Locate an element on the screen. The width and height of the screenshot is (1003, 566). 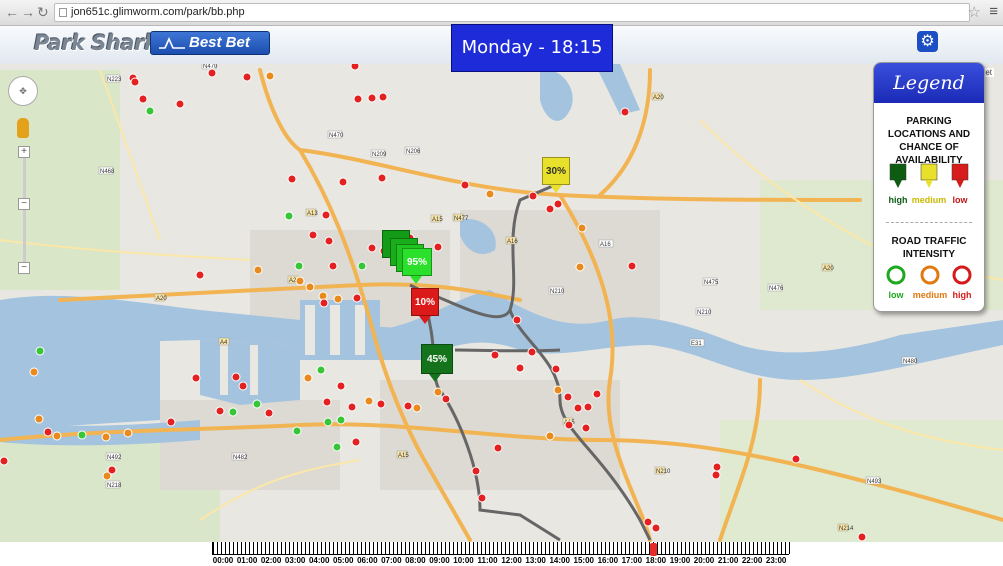
reload-icon: ↻ is located at coordinates (43, 12).